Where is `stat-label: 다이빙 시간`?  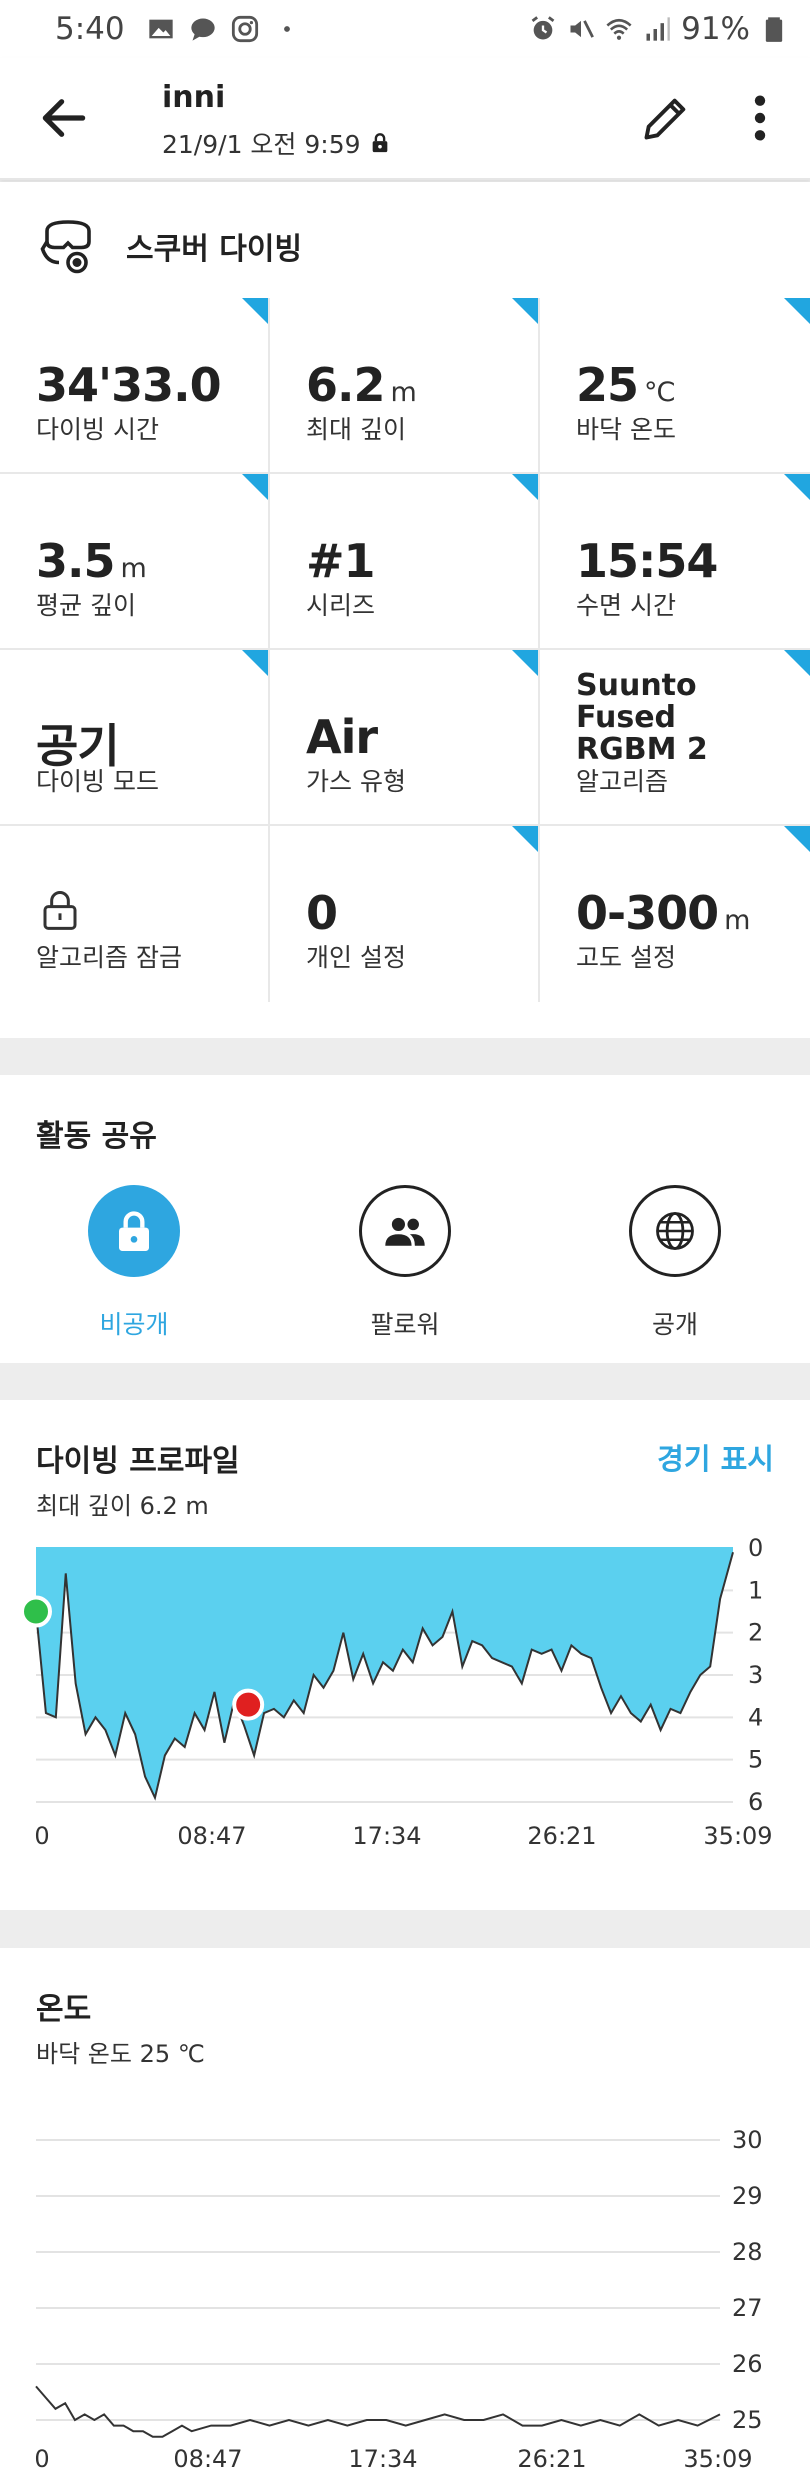
stat-label: 다이빙 시간 is located at coordinates (97, 429).